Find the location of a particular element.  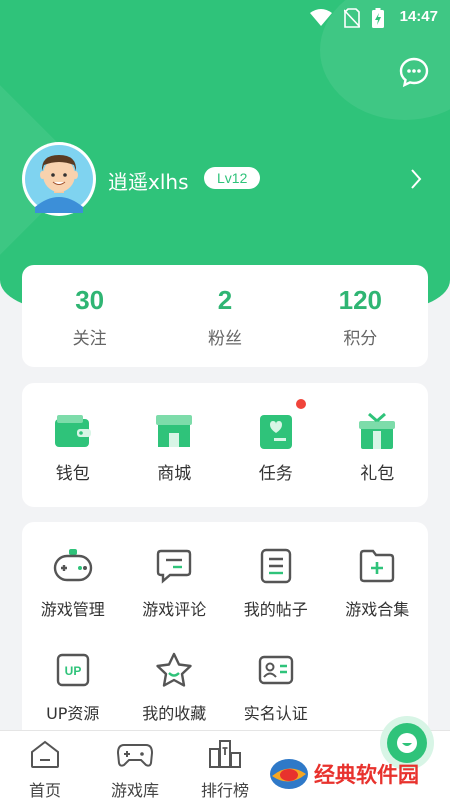

stat-label: 粉丝 is located at coordinates (224, 339).